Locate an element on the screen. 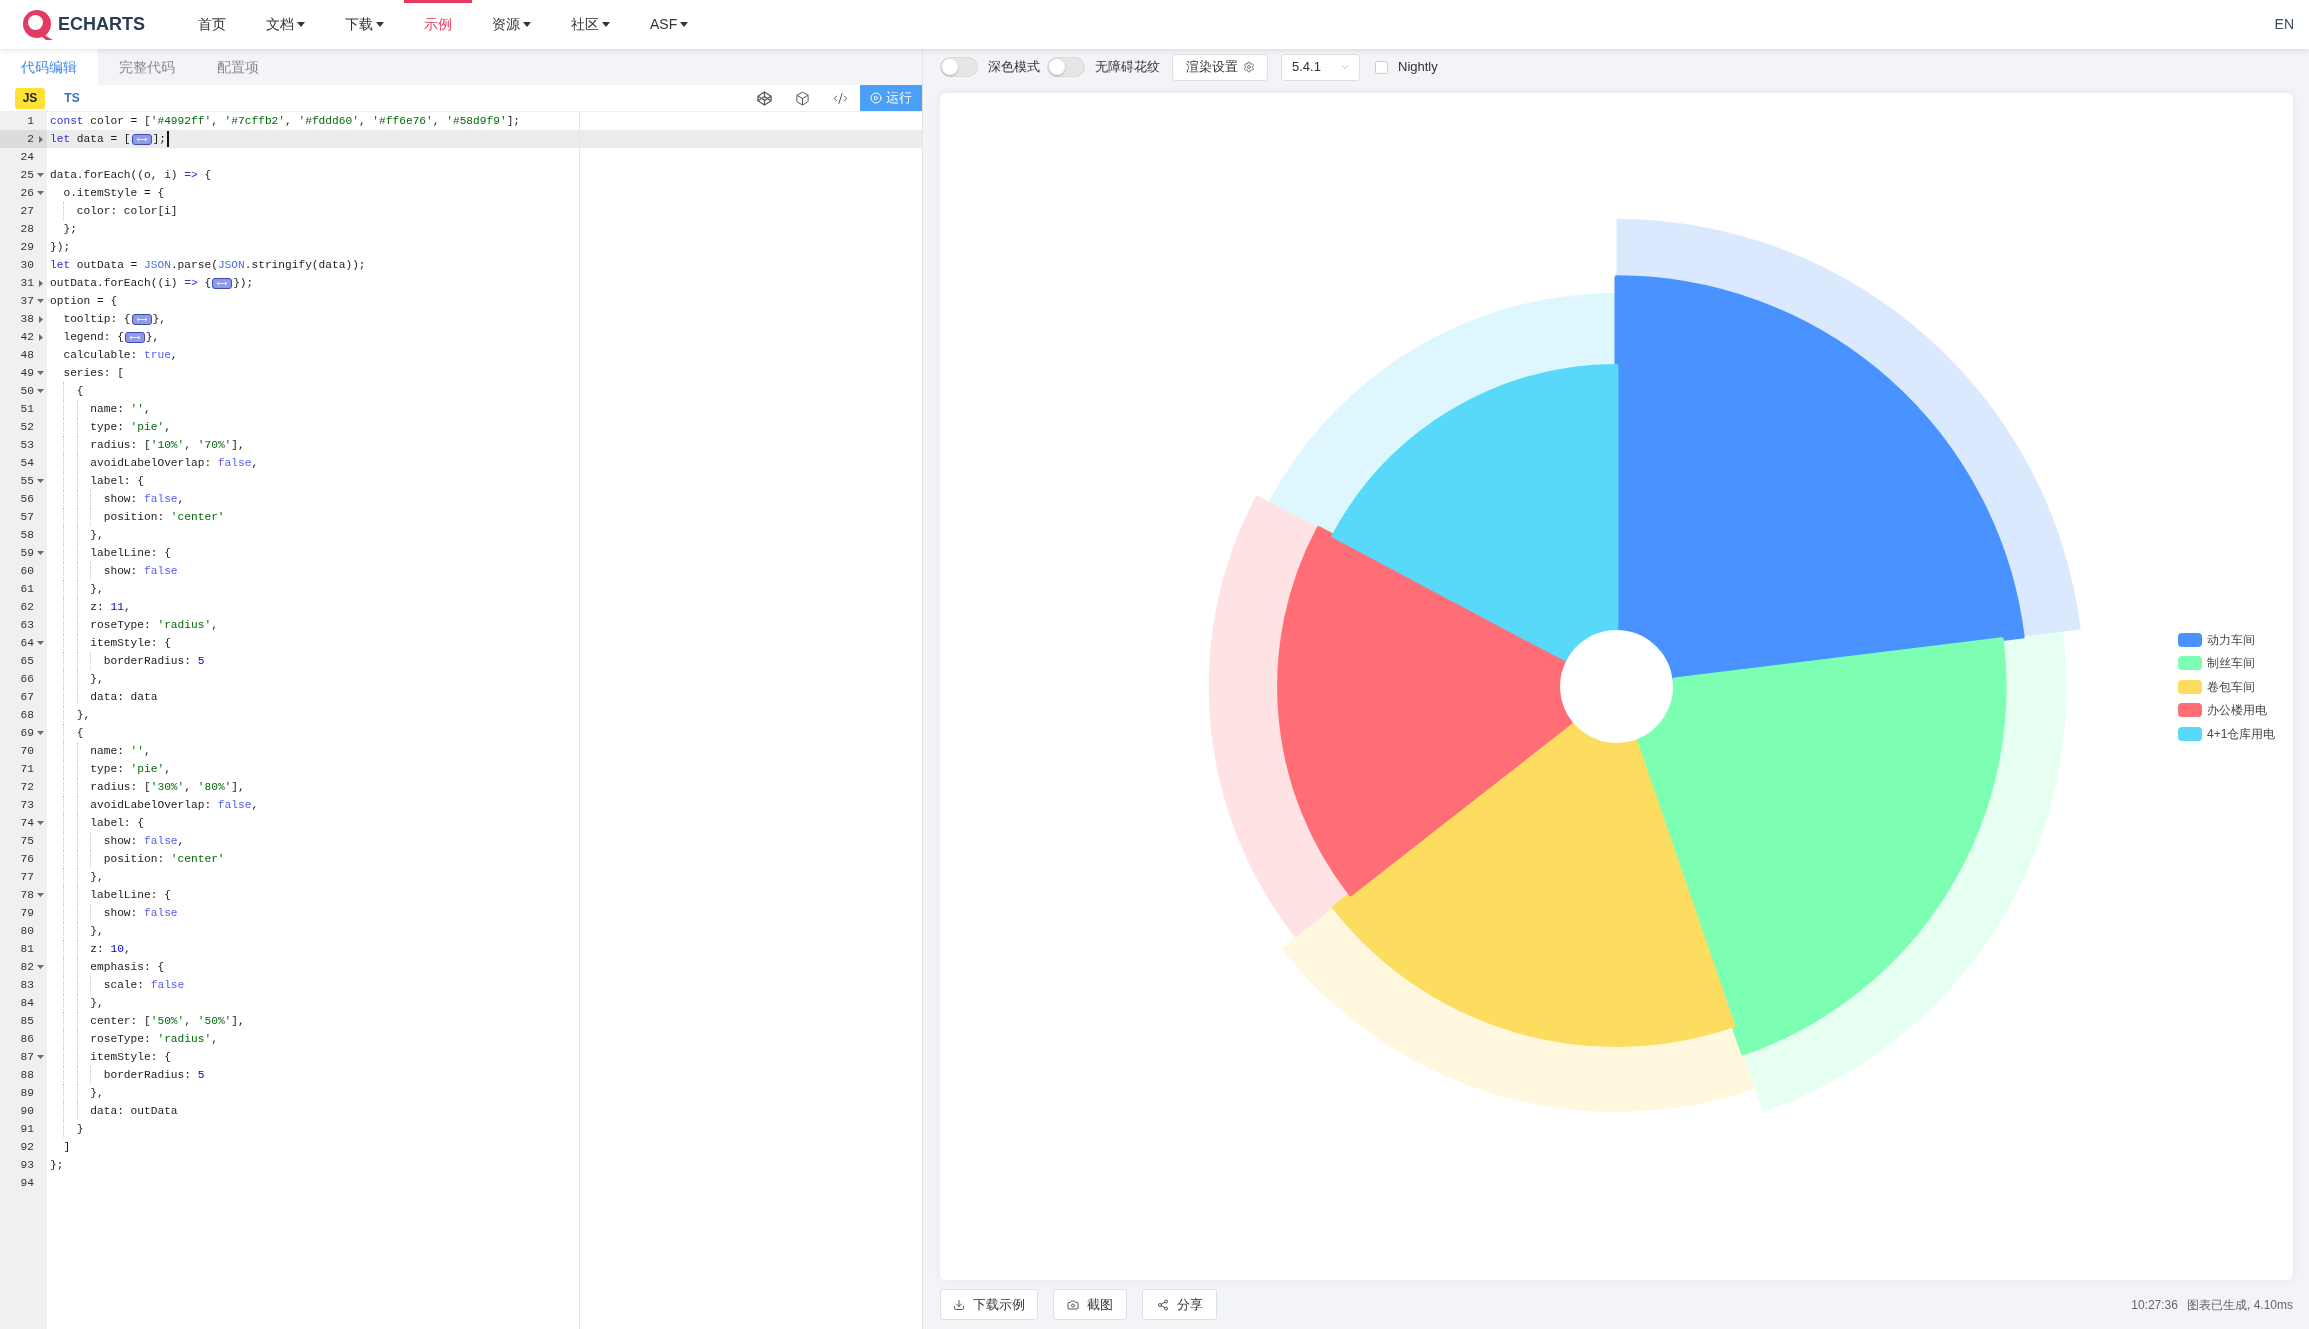 Image resolution: width=2309 pixels, height=1329 pixels. nav-link: 资源 is located at coordinates (511, 24).